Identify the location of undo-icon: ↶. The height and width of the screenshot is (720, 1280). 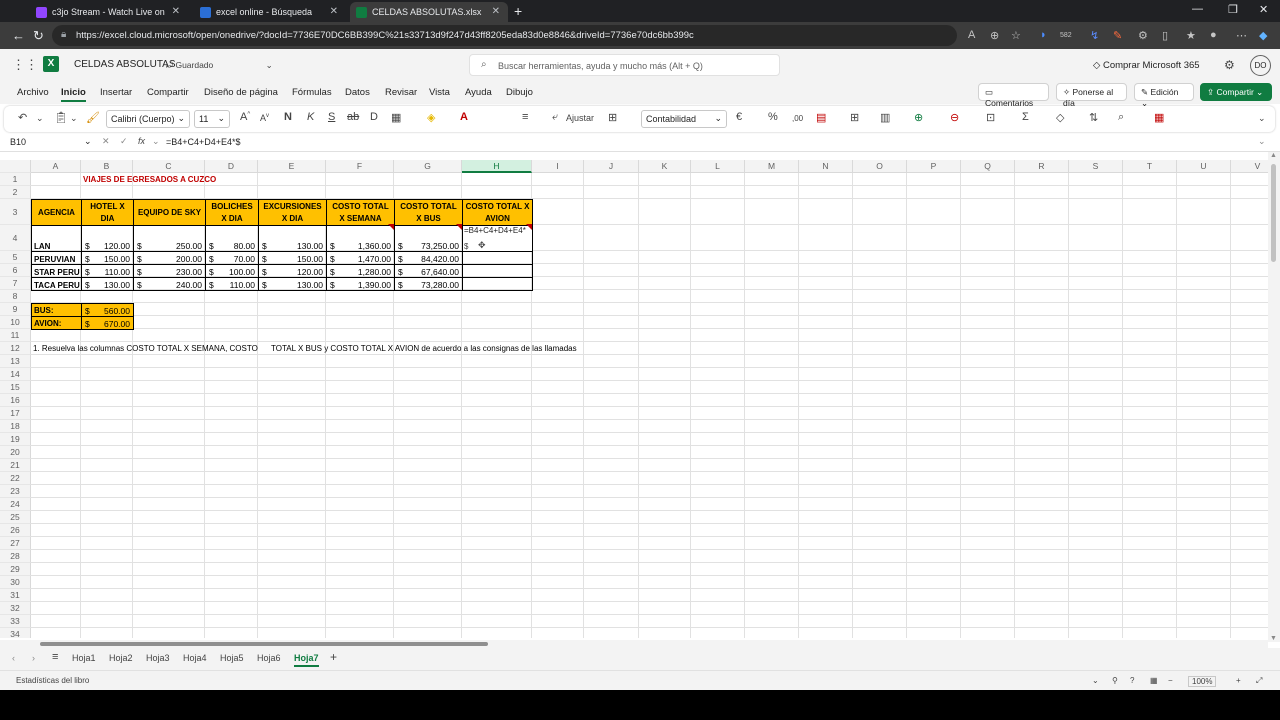
(22, 117).